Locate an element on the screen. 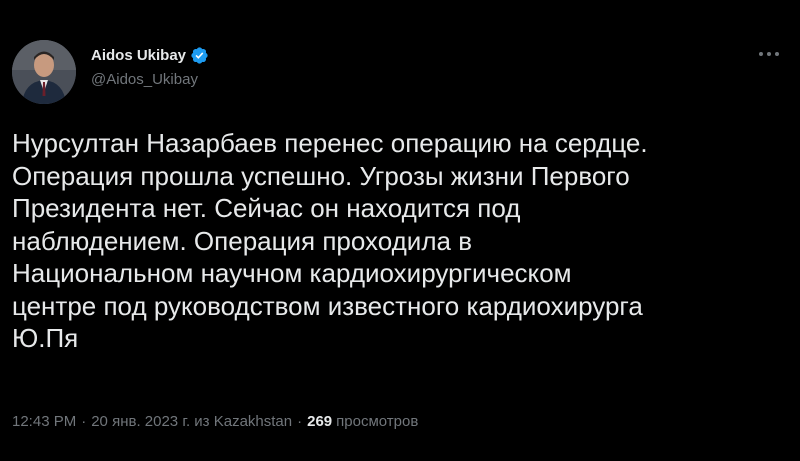  more-horizontal-icon is located at coordinates (769, 54).